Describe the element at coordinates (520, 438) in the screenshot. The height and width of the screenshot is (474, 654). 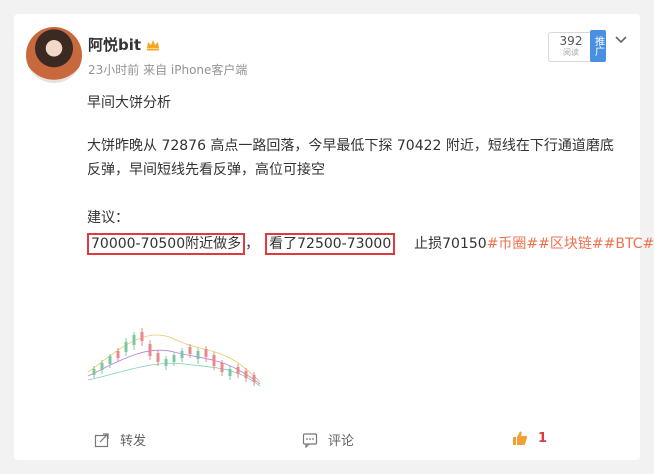
I see `thumbs-up-icon` at that location.